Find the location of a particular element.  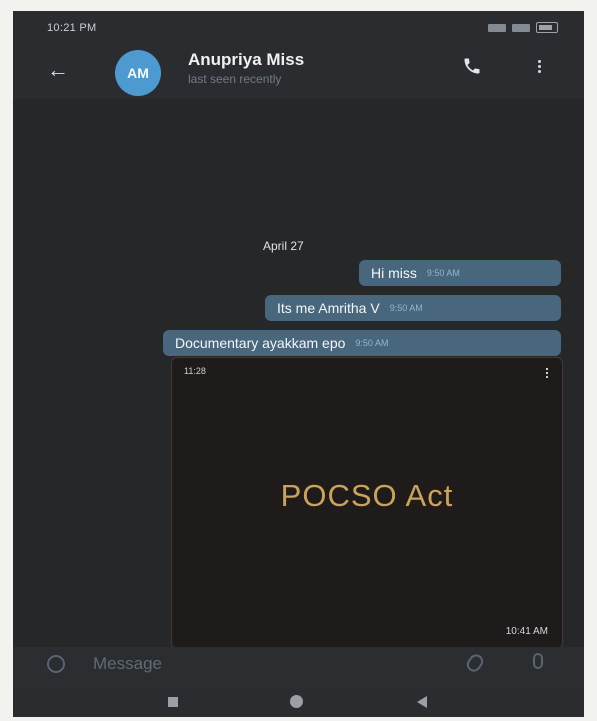

media-more-icon is located at coordinates (547, 373).